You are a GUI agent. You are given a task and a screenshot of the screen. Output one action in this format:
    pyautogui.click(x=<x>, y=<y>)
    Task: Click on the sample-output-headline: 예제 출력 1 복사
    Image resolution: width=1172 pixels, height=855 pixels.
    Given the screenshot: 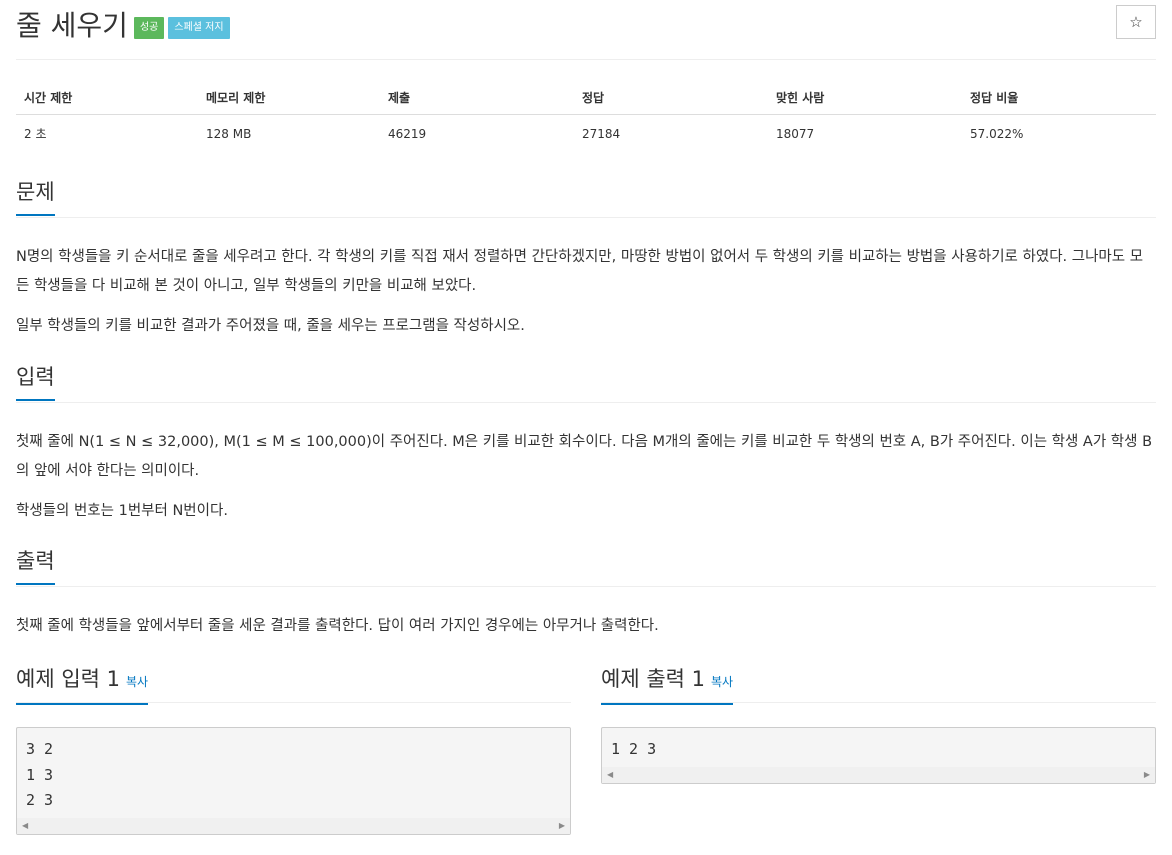 What is the action you would take?
    pyautogui.click(x=878, y=684)
    